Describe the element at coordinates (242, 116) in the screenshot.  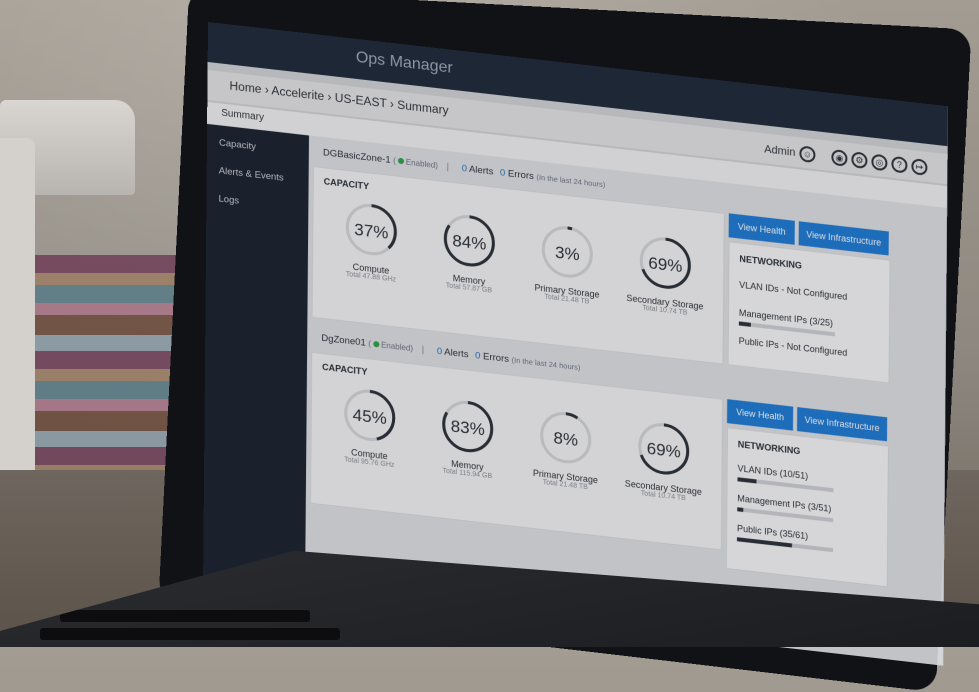
I see `tab-summary: Summary` at that location.